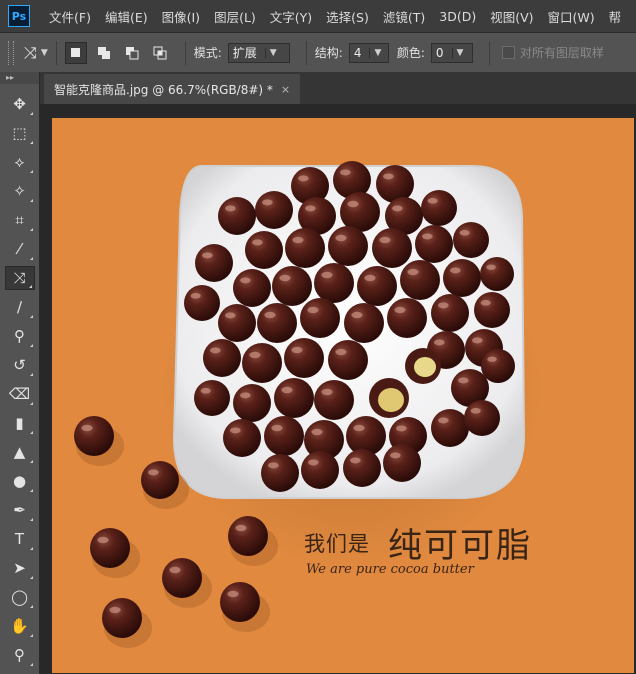  Describe the element at coordinates (561, 53) in the screenshot. I see `sample-all-layers-label: 对所有图层取样` at that location.